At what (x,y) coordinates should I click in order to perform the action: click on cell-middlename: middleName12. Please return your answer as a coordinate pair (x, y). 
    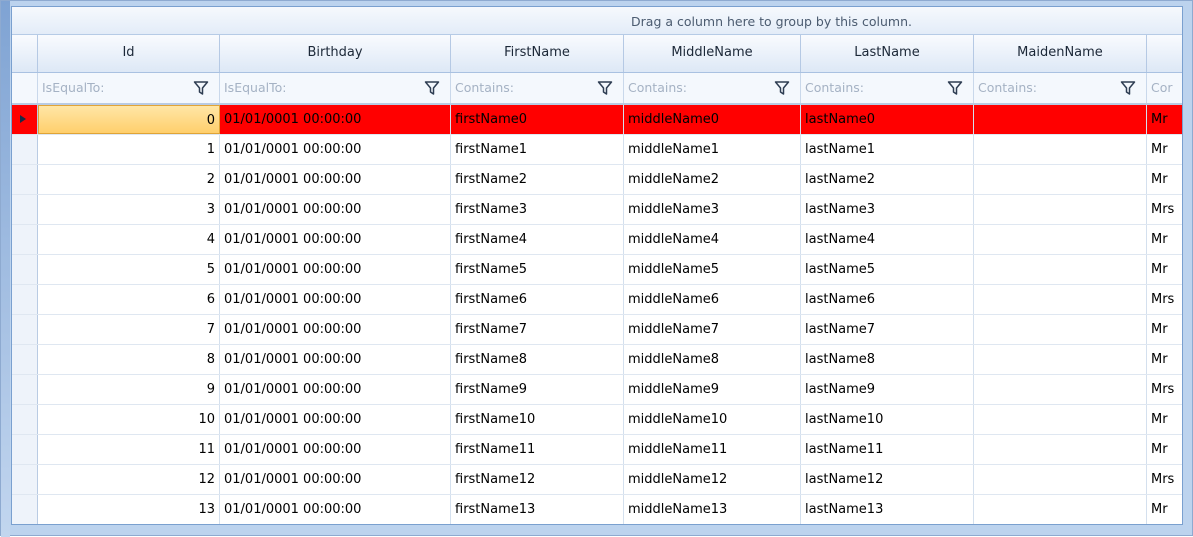
    Looking at the image, I should click on (712, 479).